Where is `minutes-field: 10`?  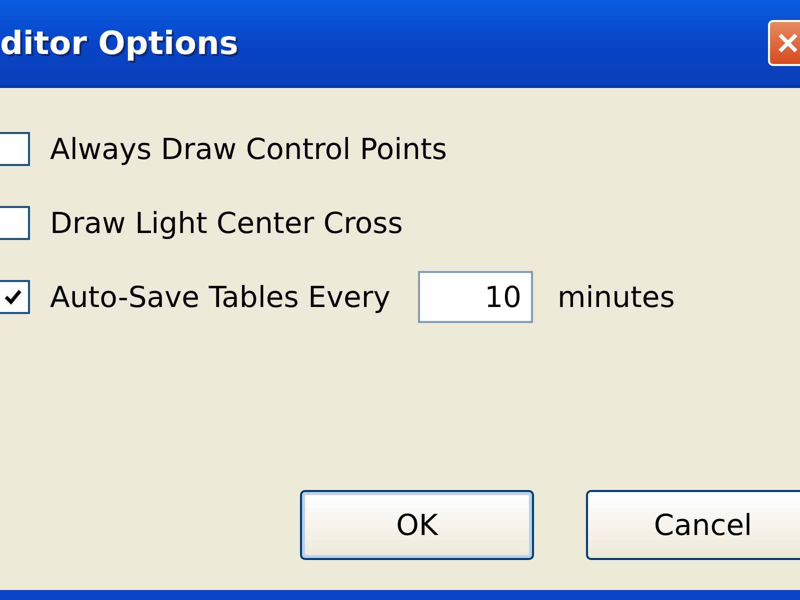 minutes-field: 10 is located at coordinates (476, 297).